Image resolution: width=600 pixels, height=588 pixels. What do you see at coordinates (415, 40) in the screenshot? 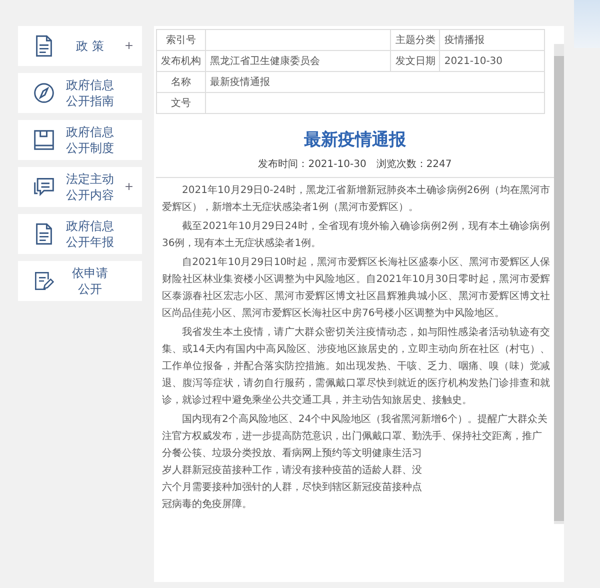
I see `field-label: 主题分类` at bounding box center [415, 40].